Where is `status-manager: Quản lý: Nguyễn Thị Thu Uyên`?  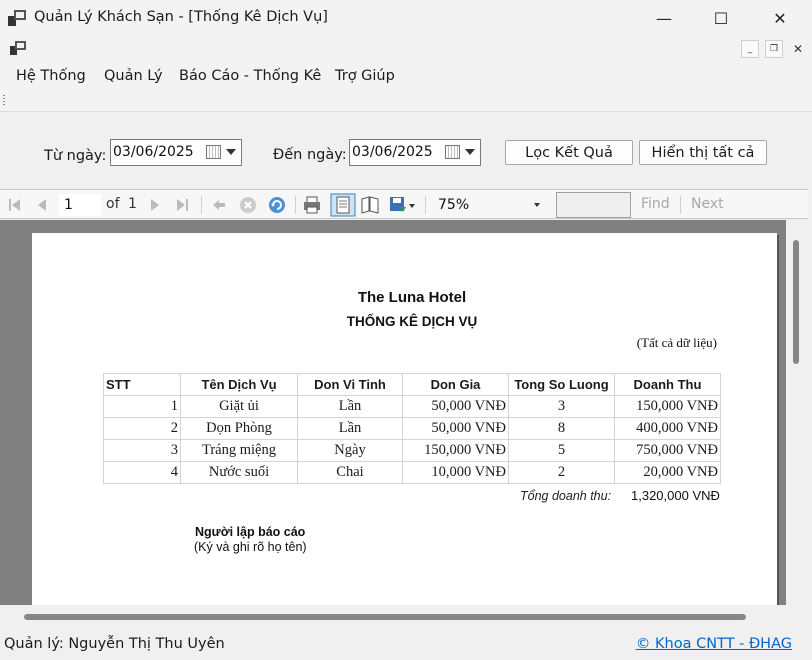
status-manager: Quản lý: Nguyễn Thị Thu Uyên is located at coordinates (114, 644).